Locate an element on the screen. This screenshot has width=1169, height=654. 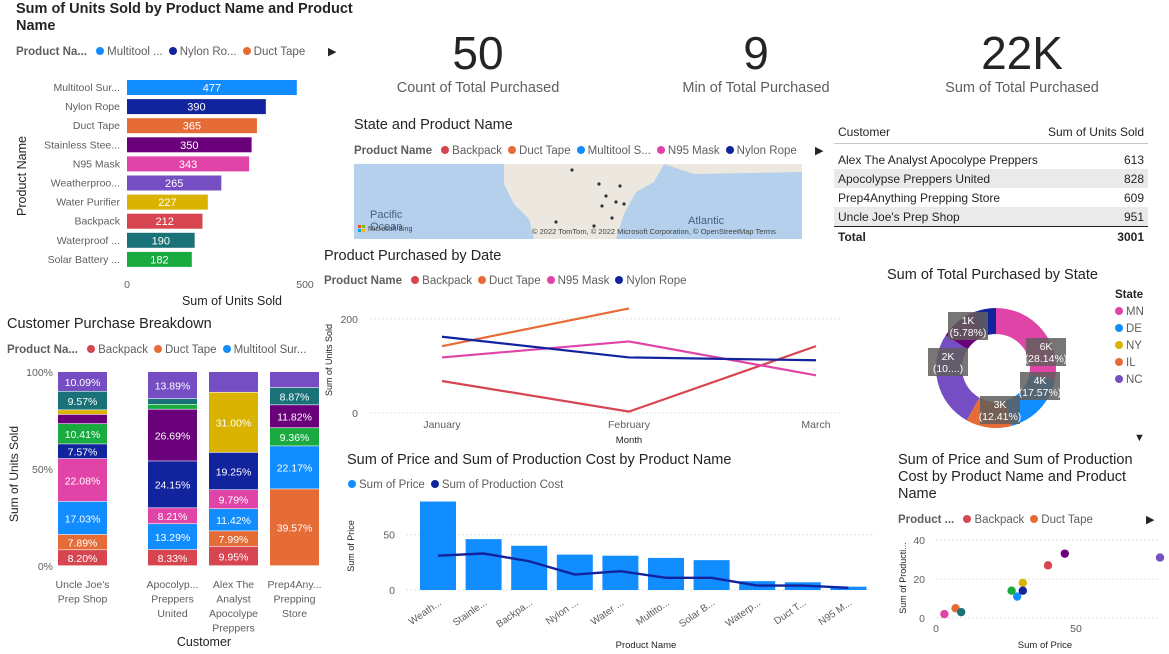
bar-value-label: 227 is located at coordinates (167, 203).